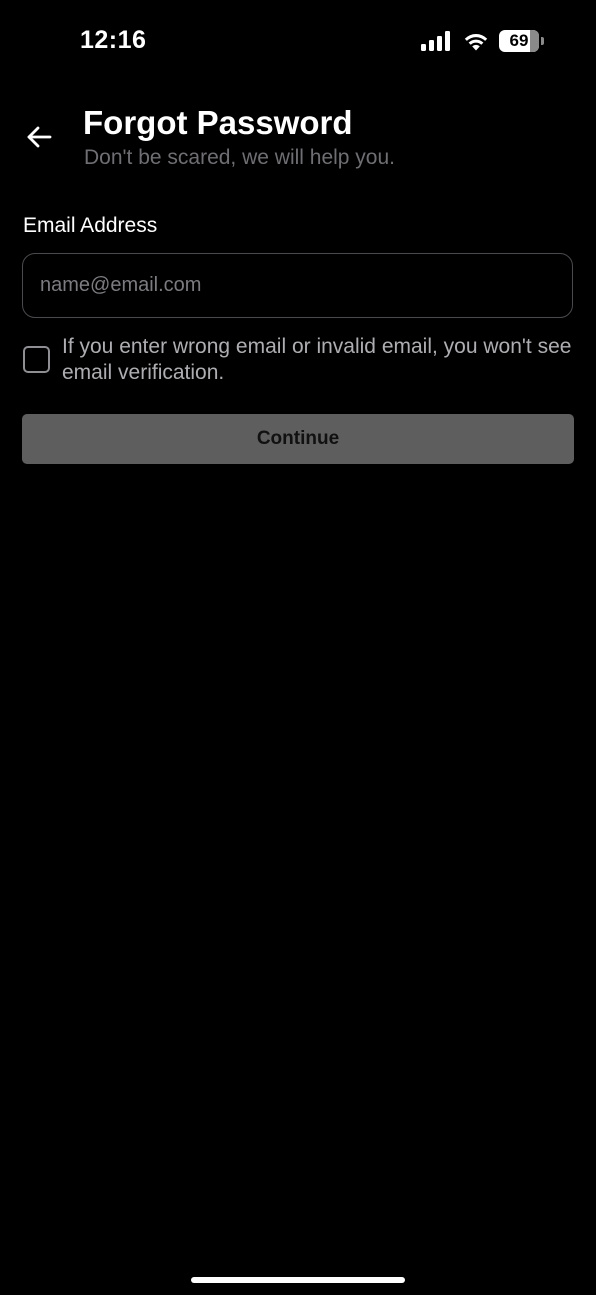 The height and width of the screenshot is (1295, 596). I want to click on arrow-left-icon, so click(39, 137).